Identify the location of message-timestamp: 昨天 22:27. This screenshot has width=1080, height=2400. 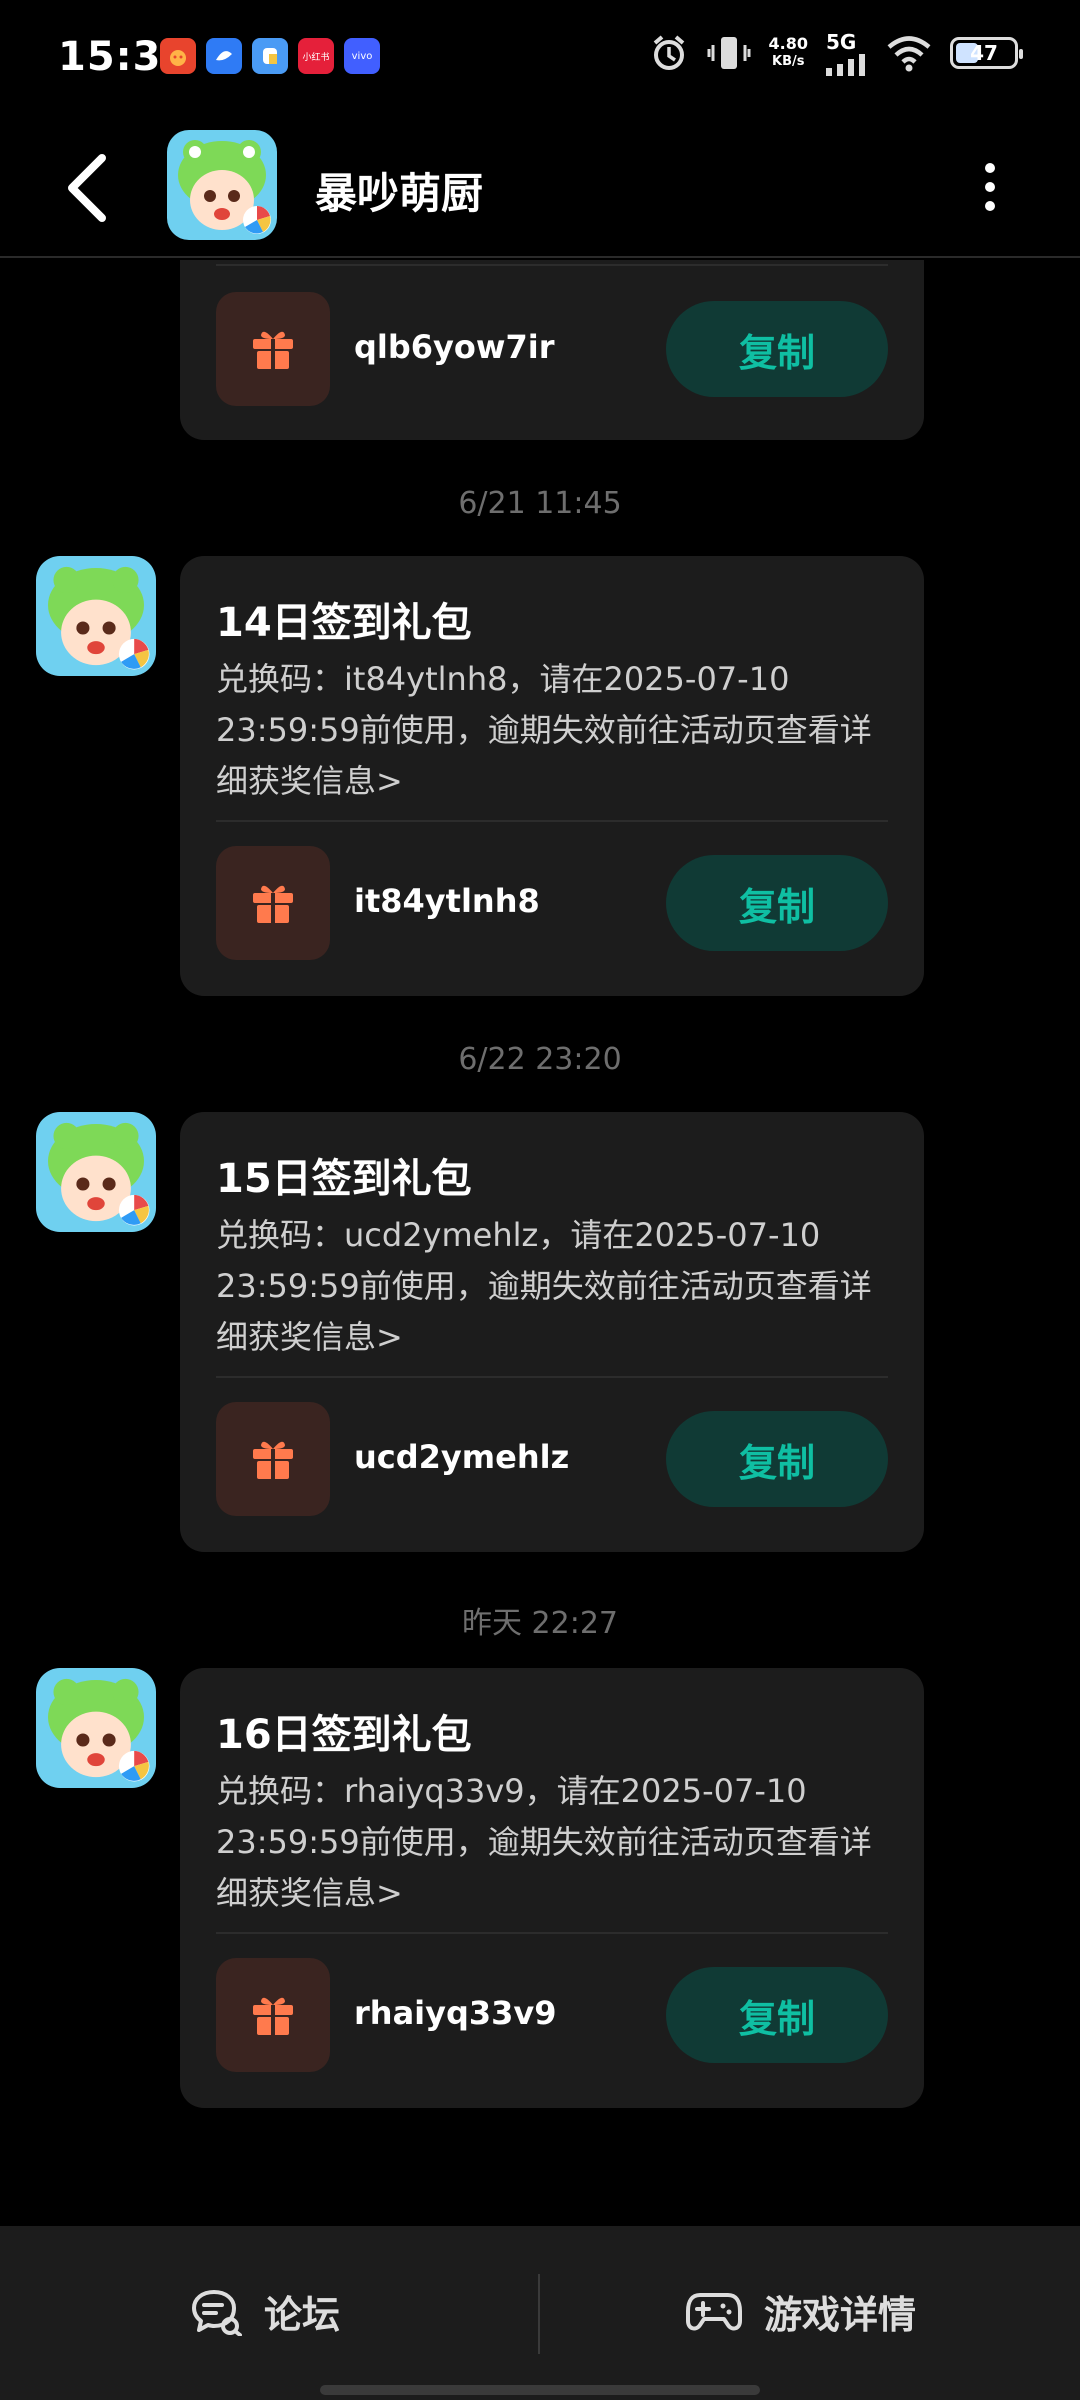
(540, 1623).